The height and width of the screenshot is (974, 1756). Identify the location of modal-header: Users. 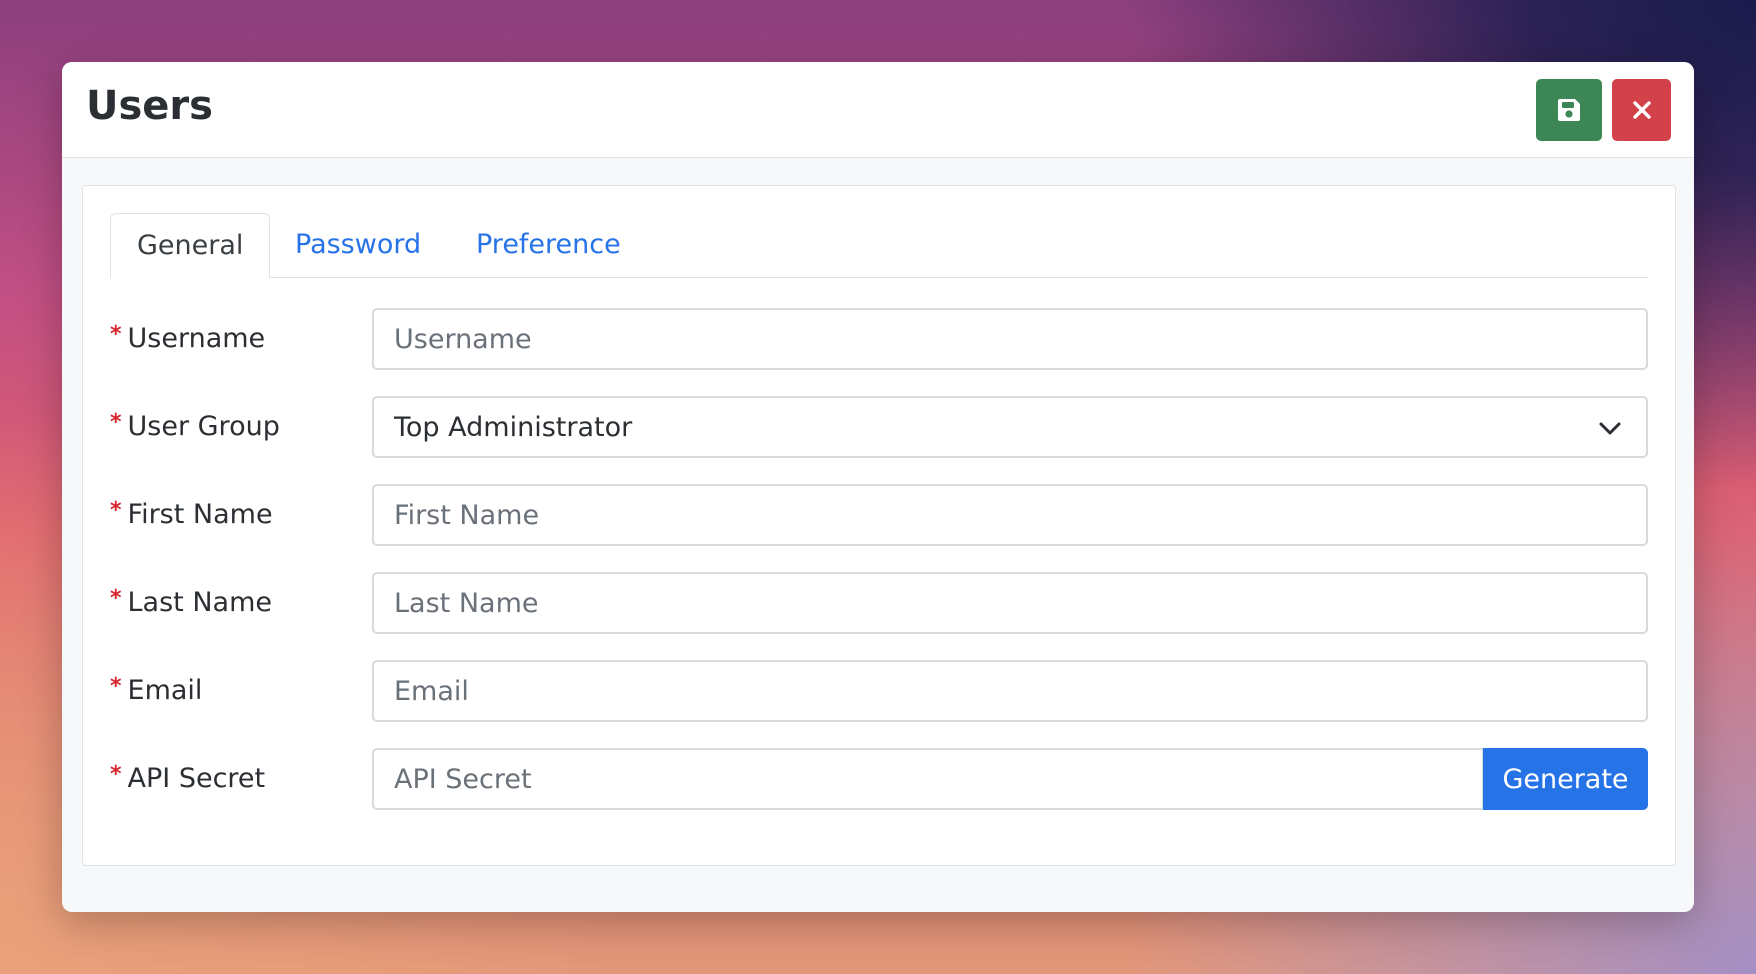
(878, 110).